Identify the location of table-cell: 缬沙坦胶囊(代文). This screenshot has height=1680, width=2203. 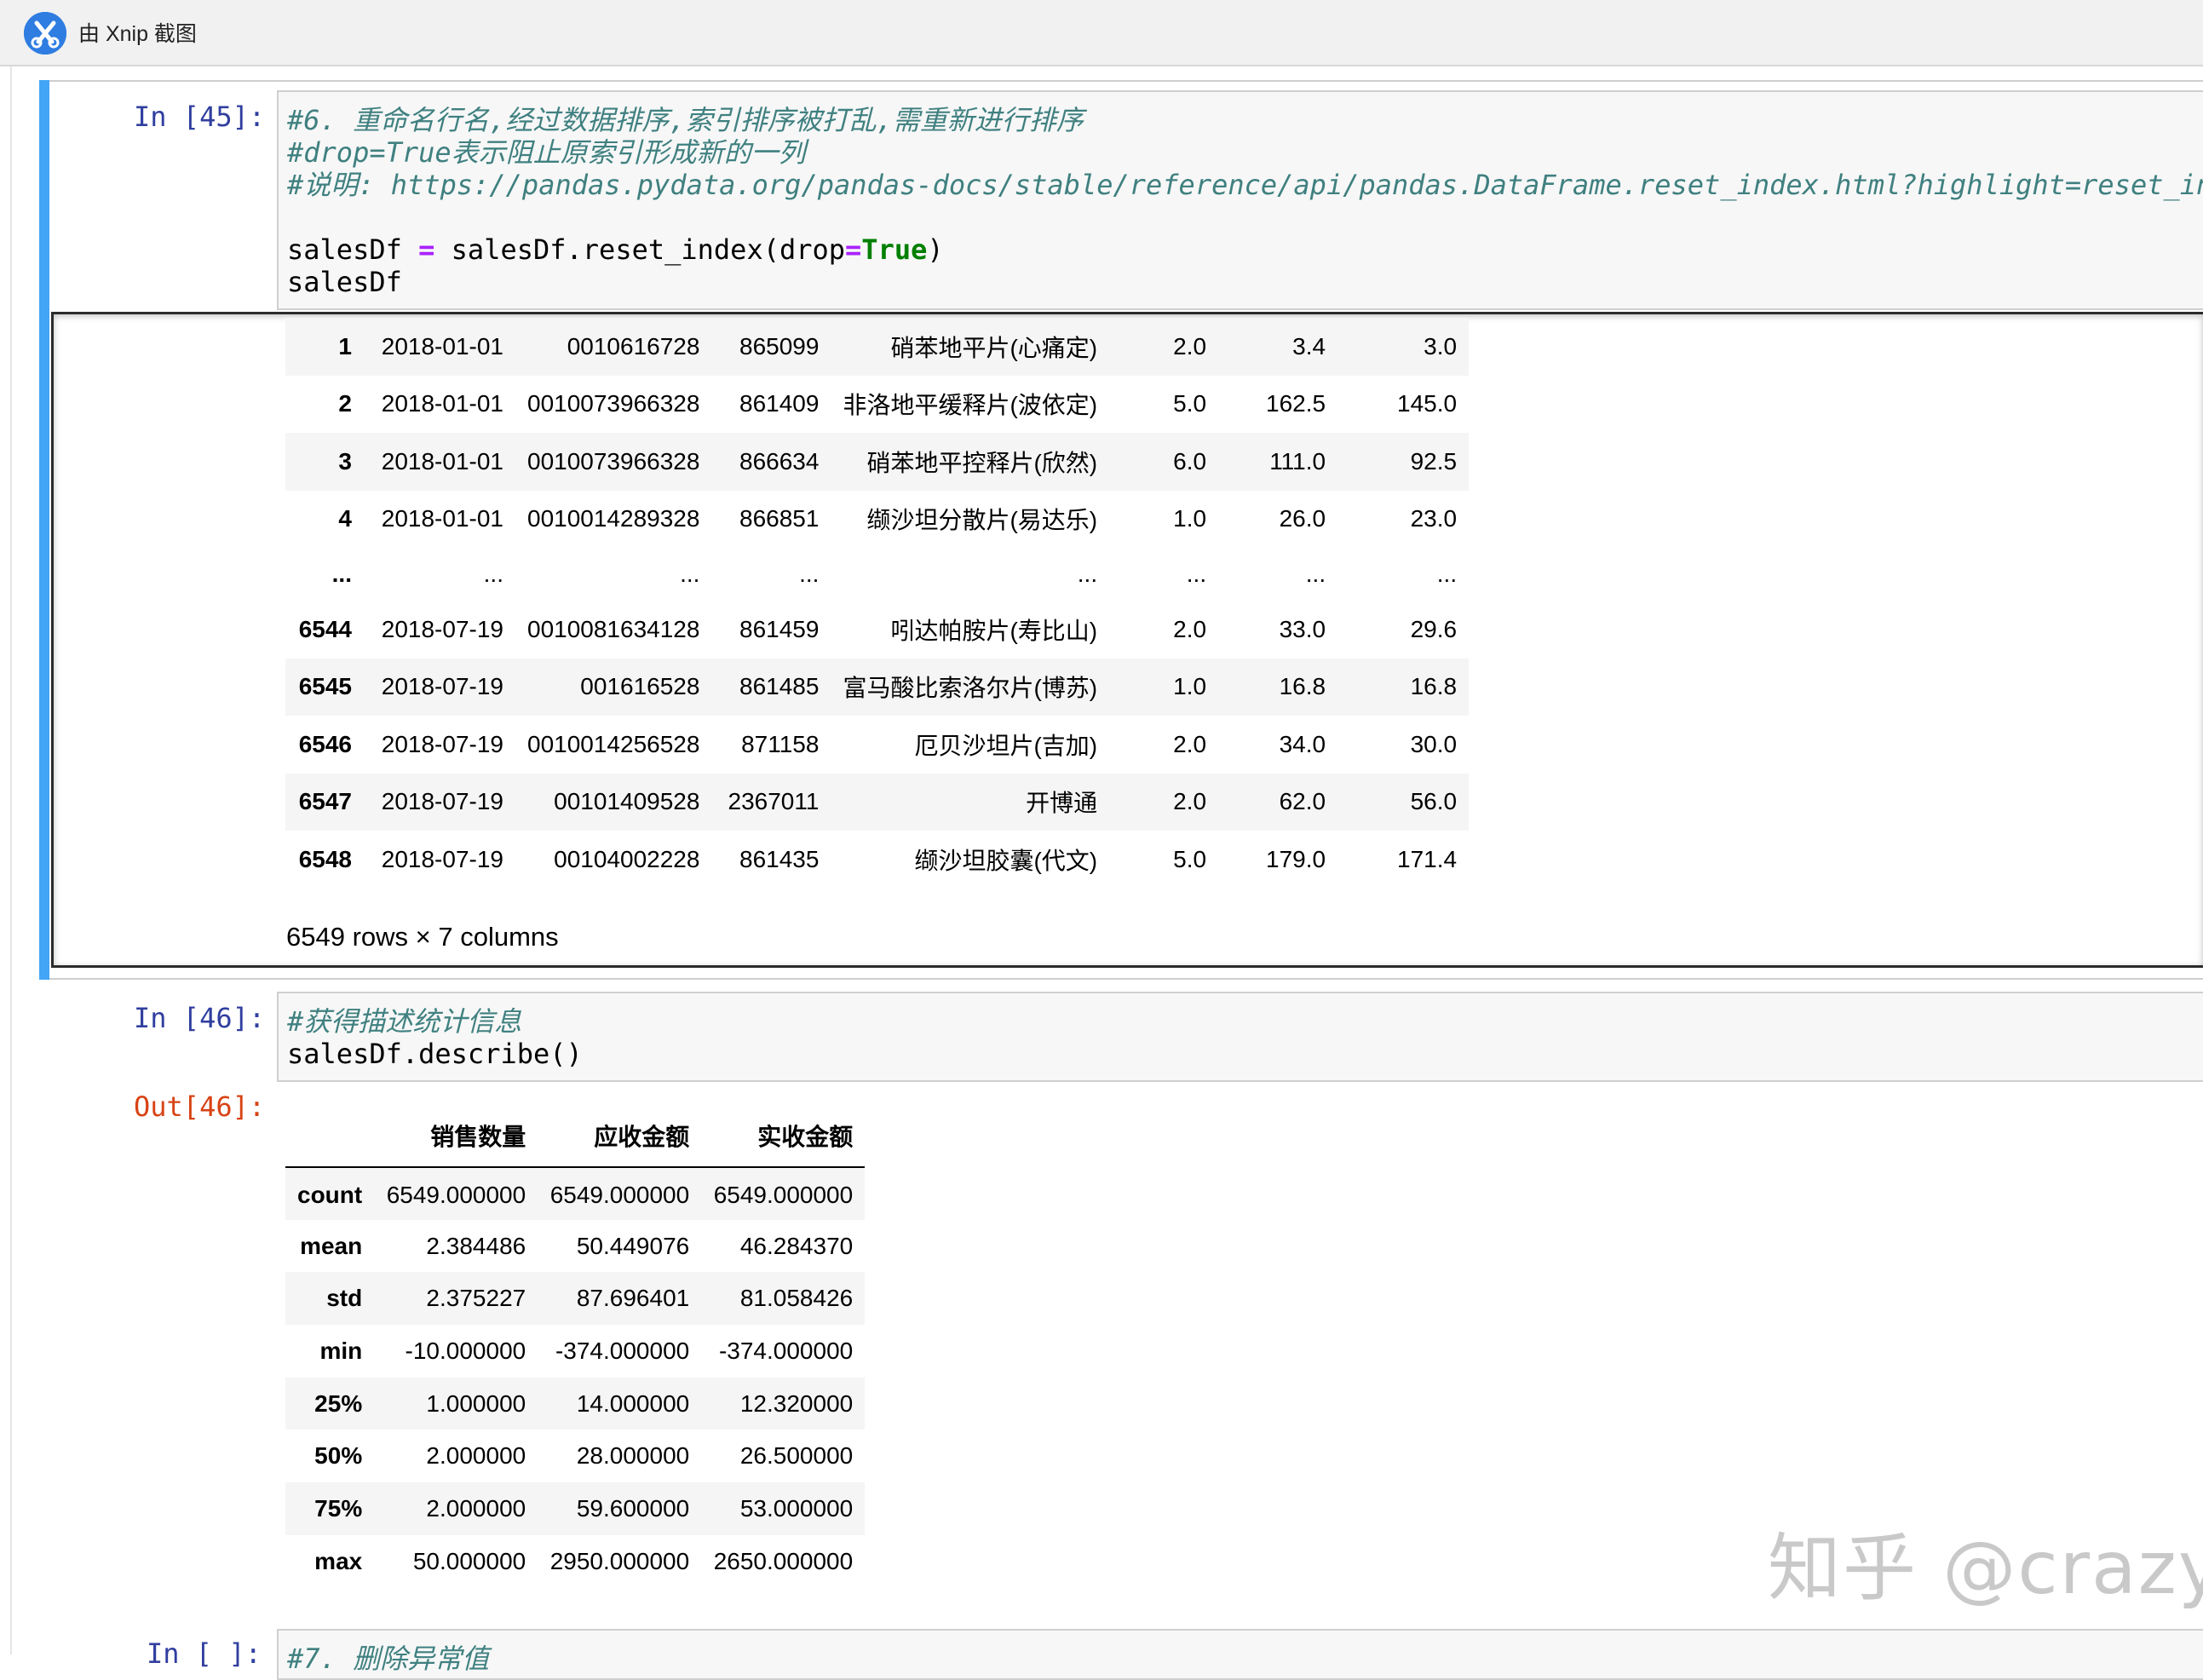
(1006, 860).